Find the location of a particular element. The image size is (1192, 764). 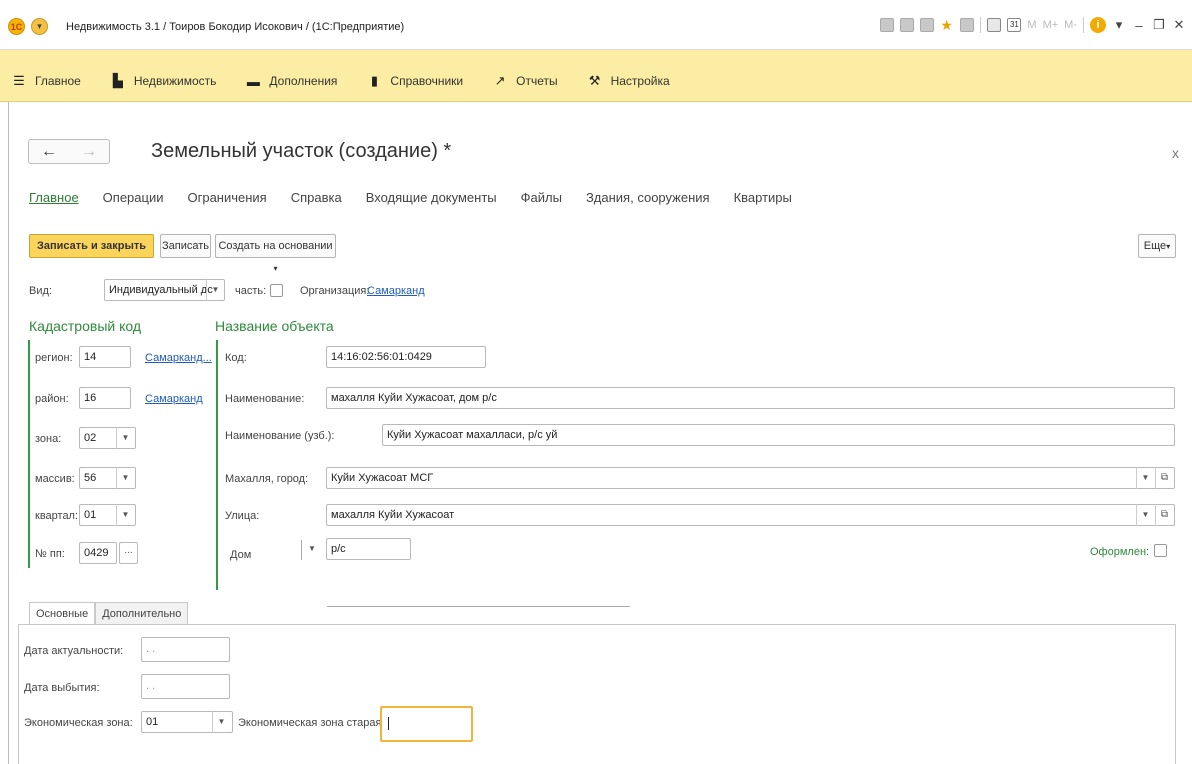

calculator-icon is located at coordinates (994, 25).